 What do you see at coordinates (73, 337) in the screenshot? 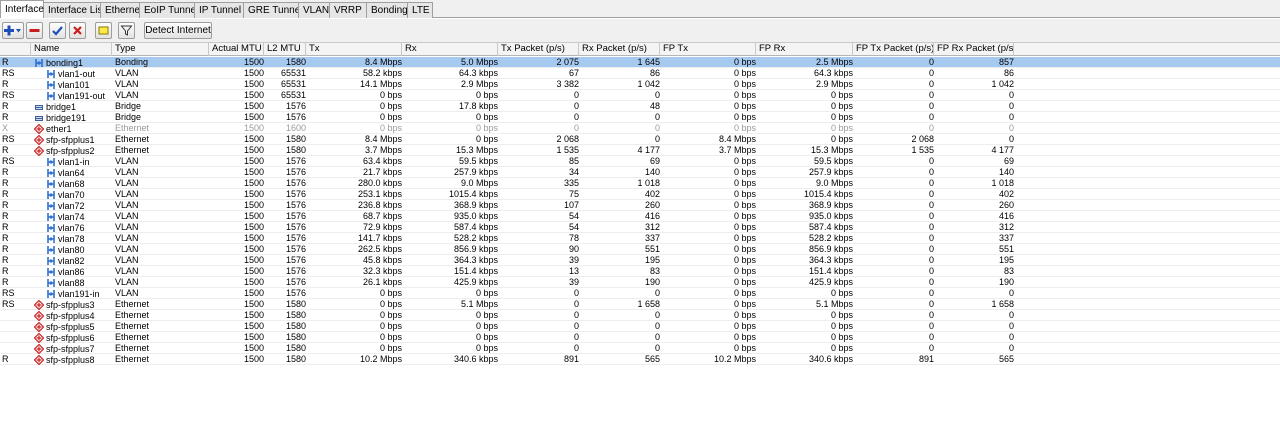
I see `interface-name: sfp-sfpplus6` at bounding box center [73, 337].